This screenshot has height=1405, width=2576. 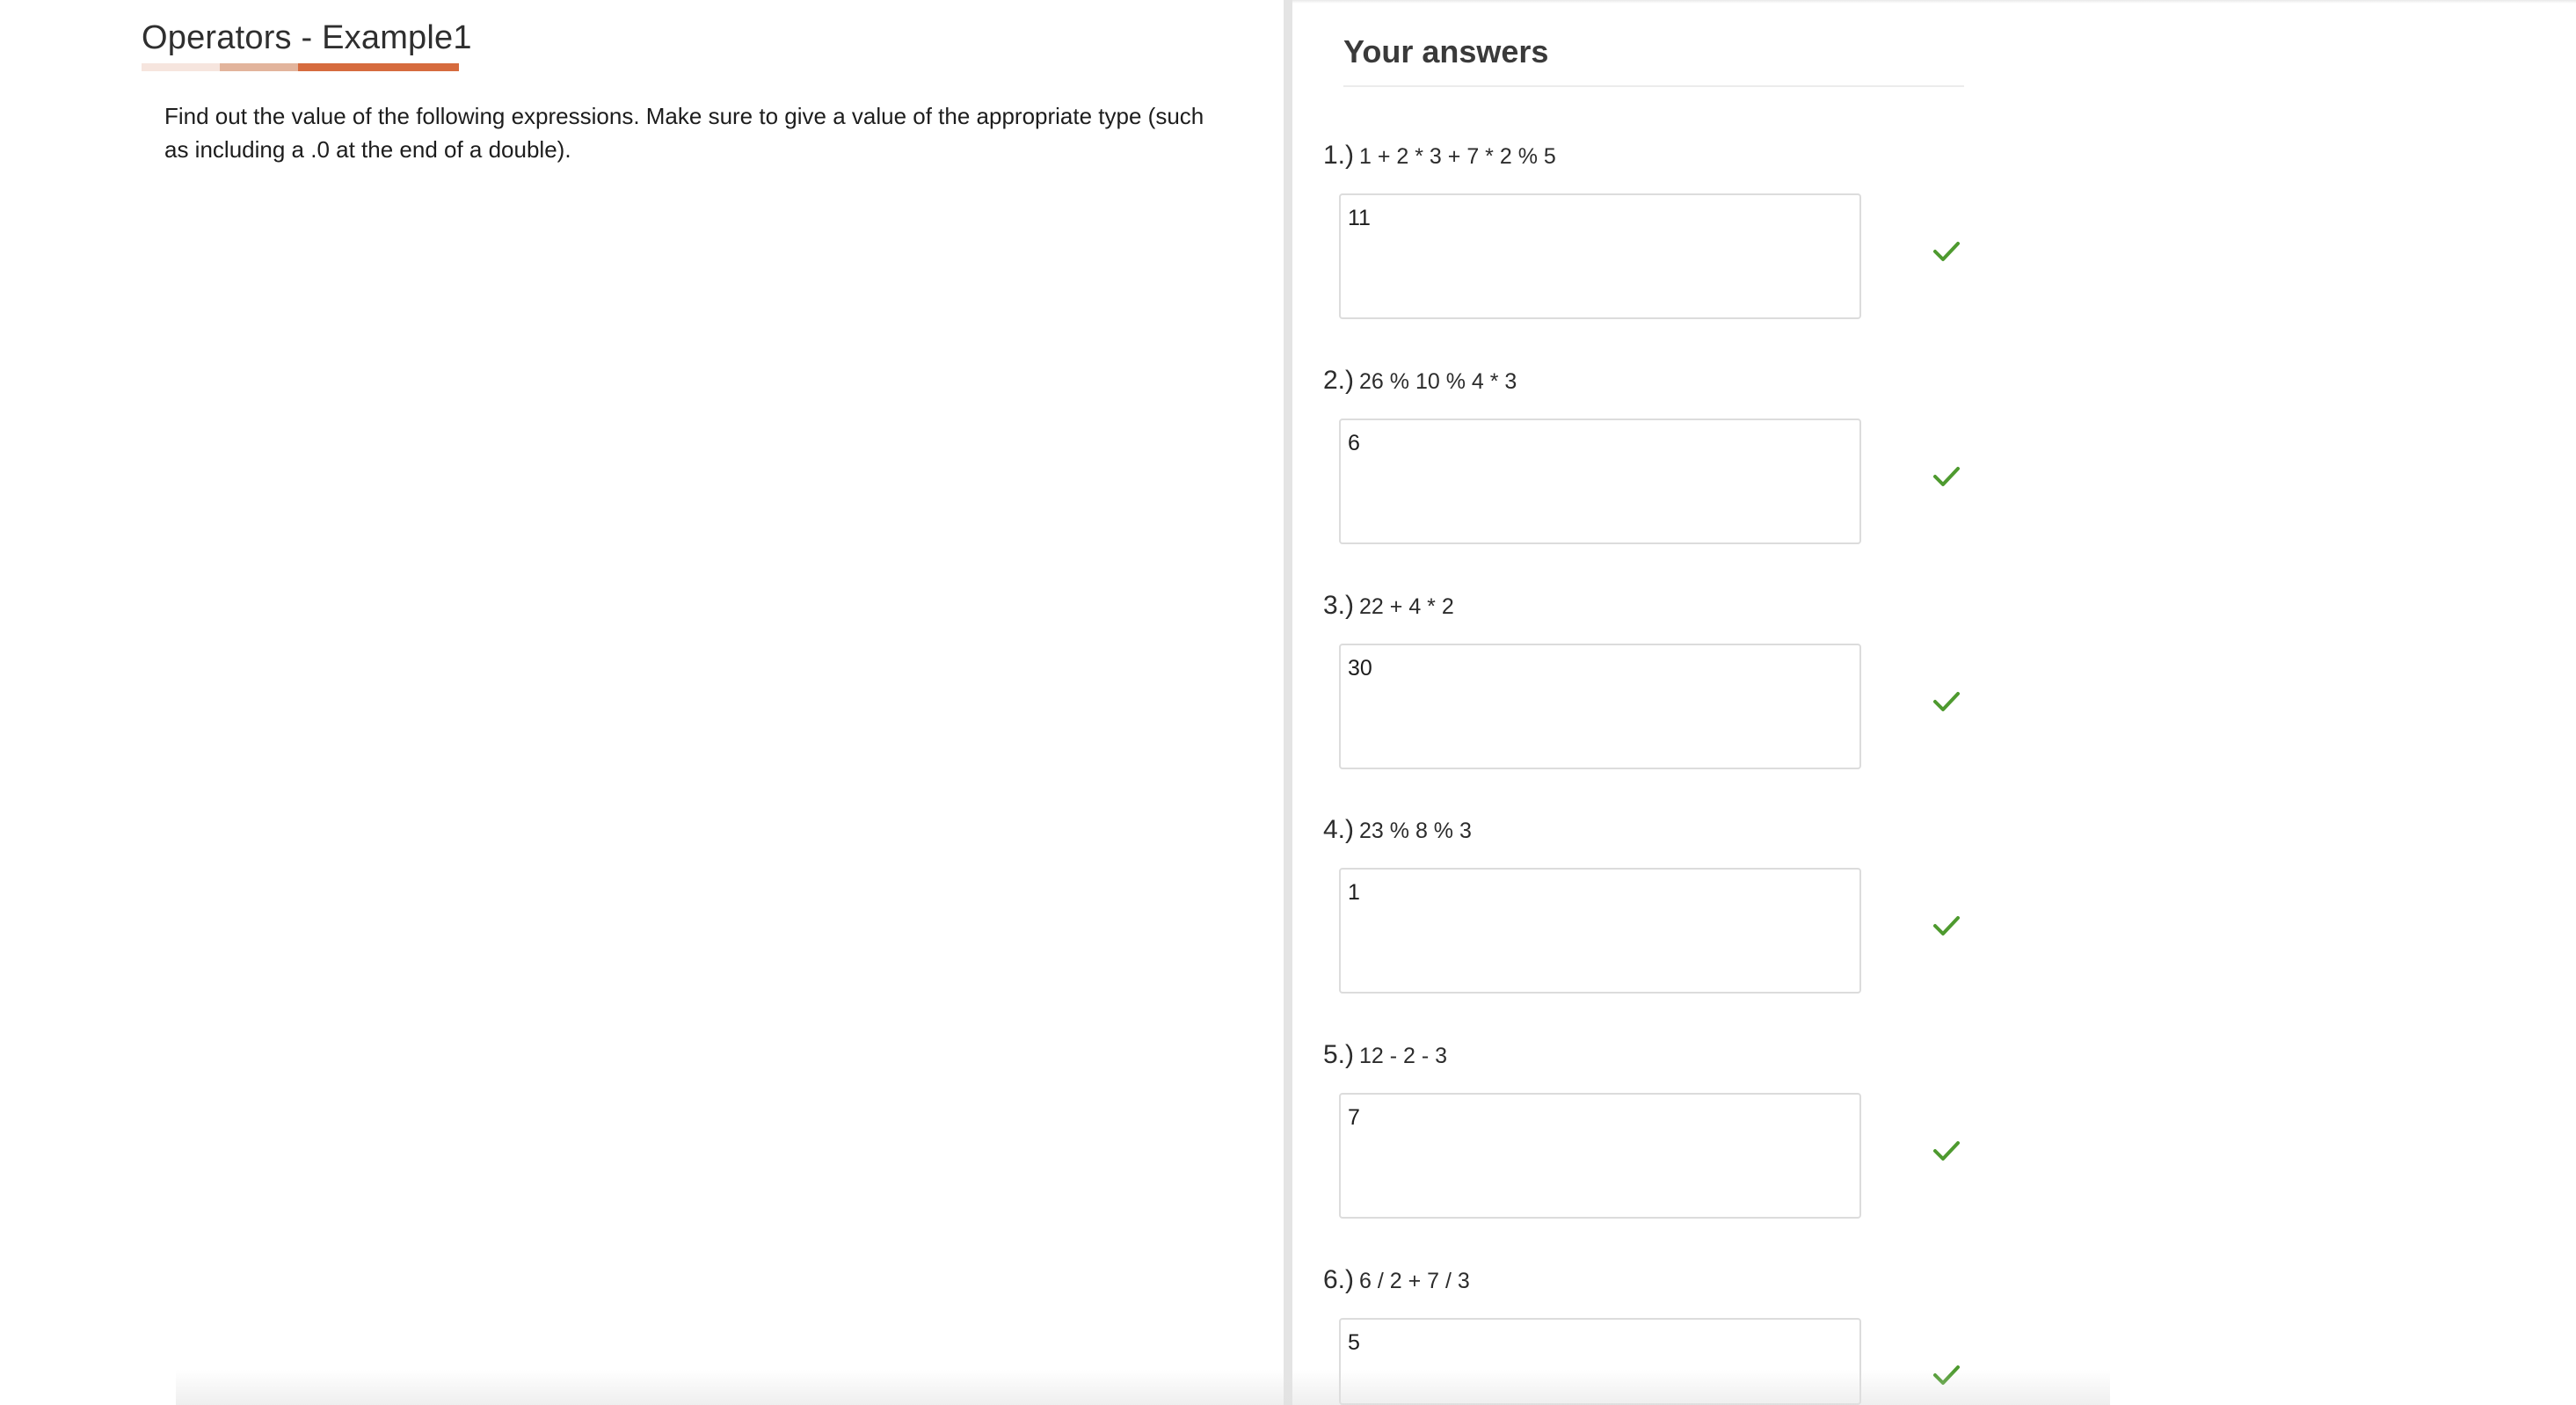 What do you see at coordinates (1339, 380) in the screenshot?
I see `question-number: 2.)` at bounding box center [1339, 380].